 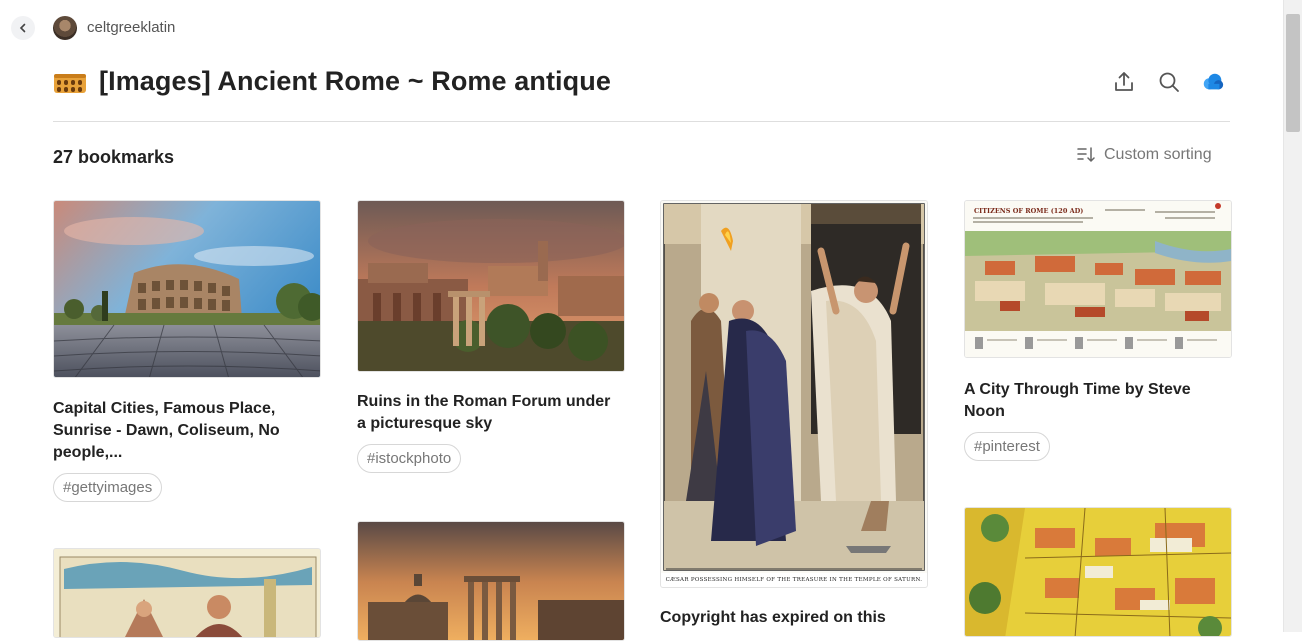 I want to click on avatar, so click(x=65, y=28).